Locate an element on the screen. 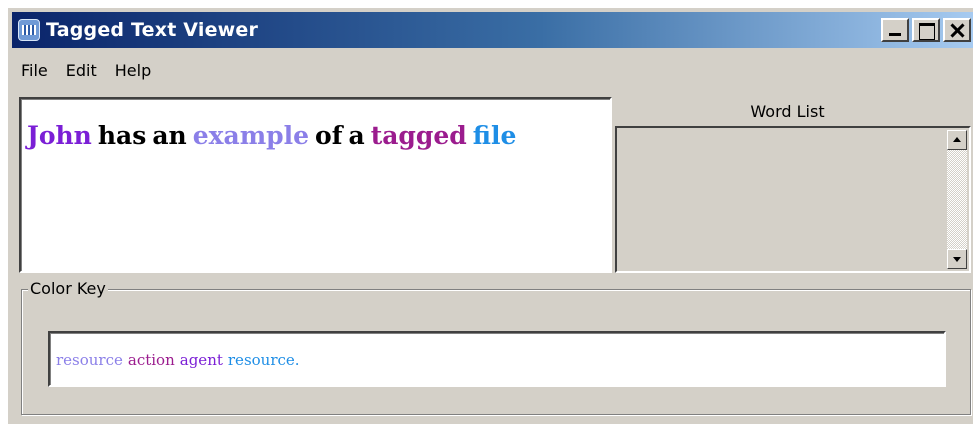 This screenshot has width=973, height=424. menu-file: File is located at coordinates (35, 72).